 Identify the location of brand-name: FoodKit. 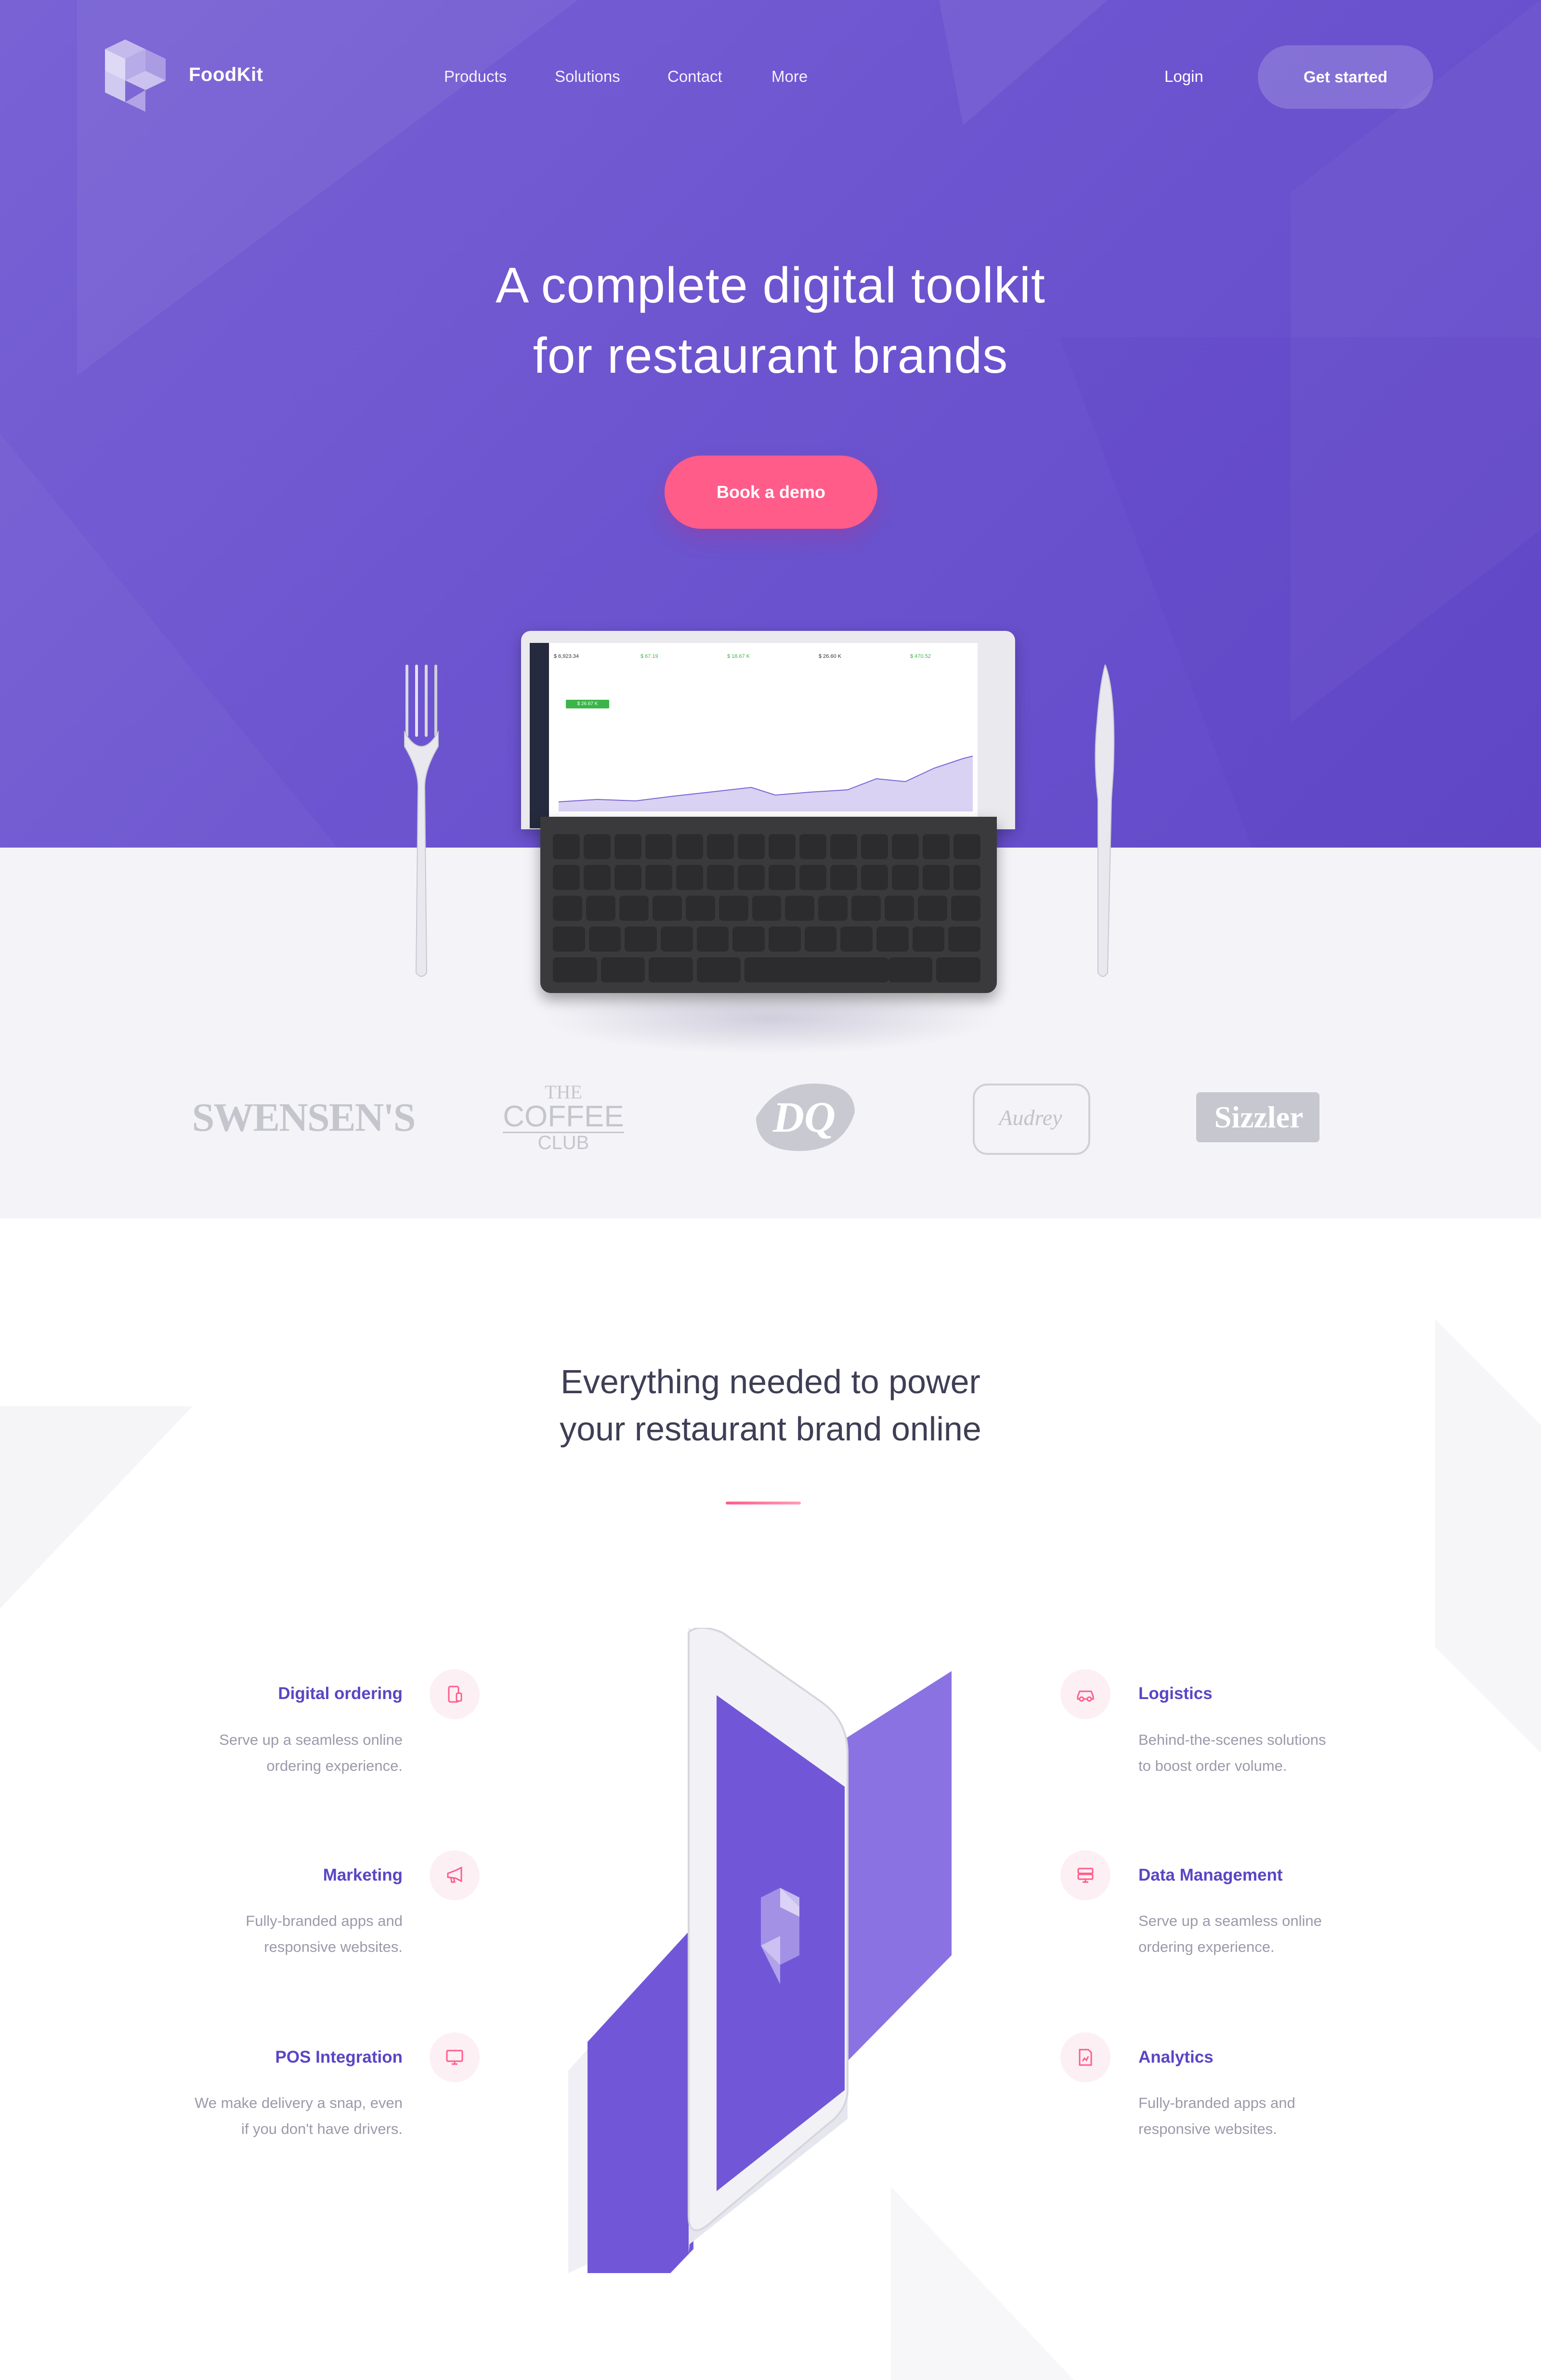
(226, 75).